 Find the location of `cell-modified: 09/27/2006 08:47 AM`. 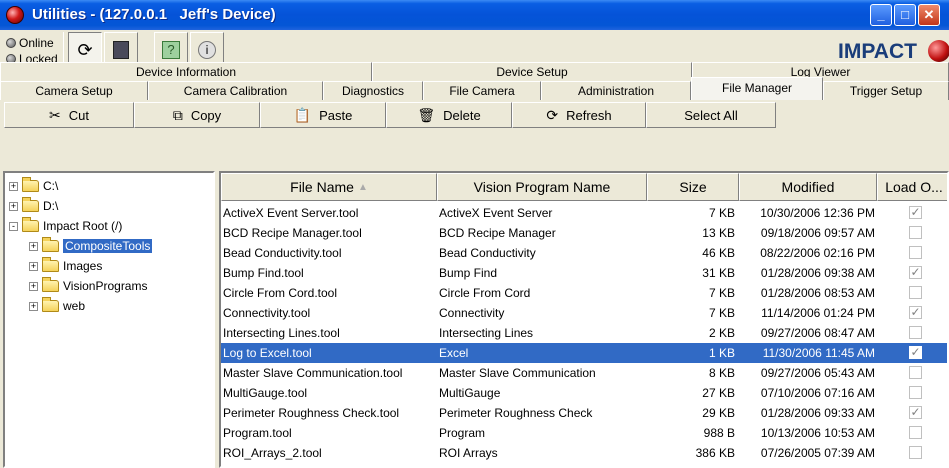

cell-modified: 09/27/2006 08:47 AM is located at coordinates (817, 333).